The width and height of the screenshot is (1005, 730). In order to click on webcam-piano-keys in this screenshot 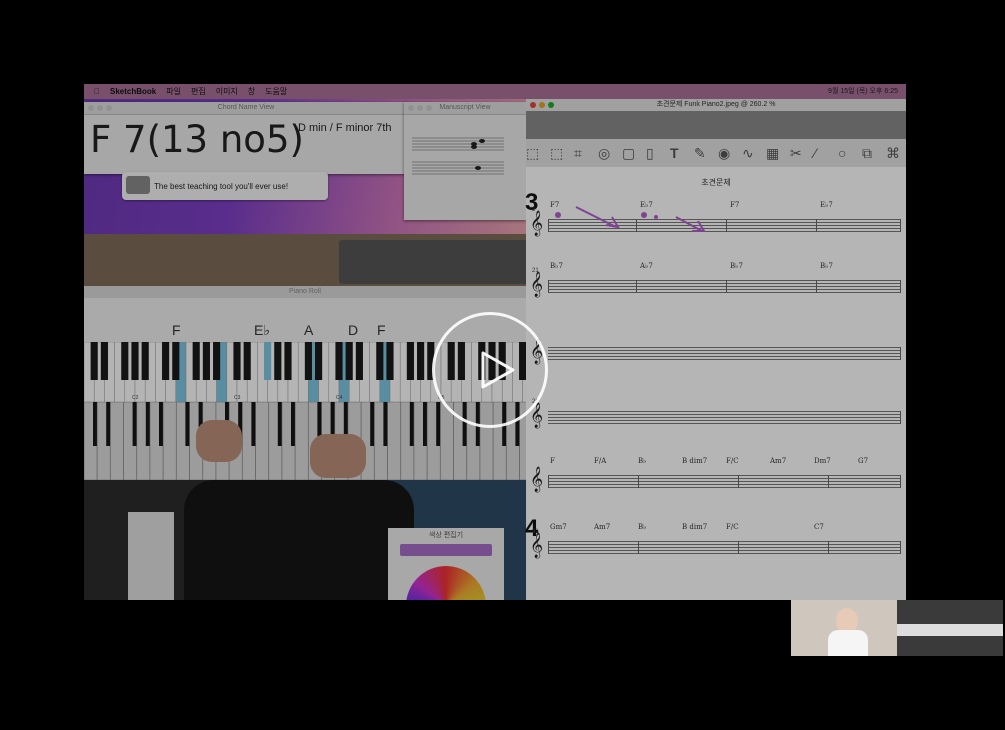, I will do `click(950, 630)`.